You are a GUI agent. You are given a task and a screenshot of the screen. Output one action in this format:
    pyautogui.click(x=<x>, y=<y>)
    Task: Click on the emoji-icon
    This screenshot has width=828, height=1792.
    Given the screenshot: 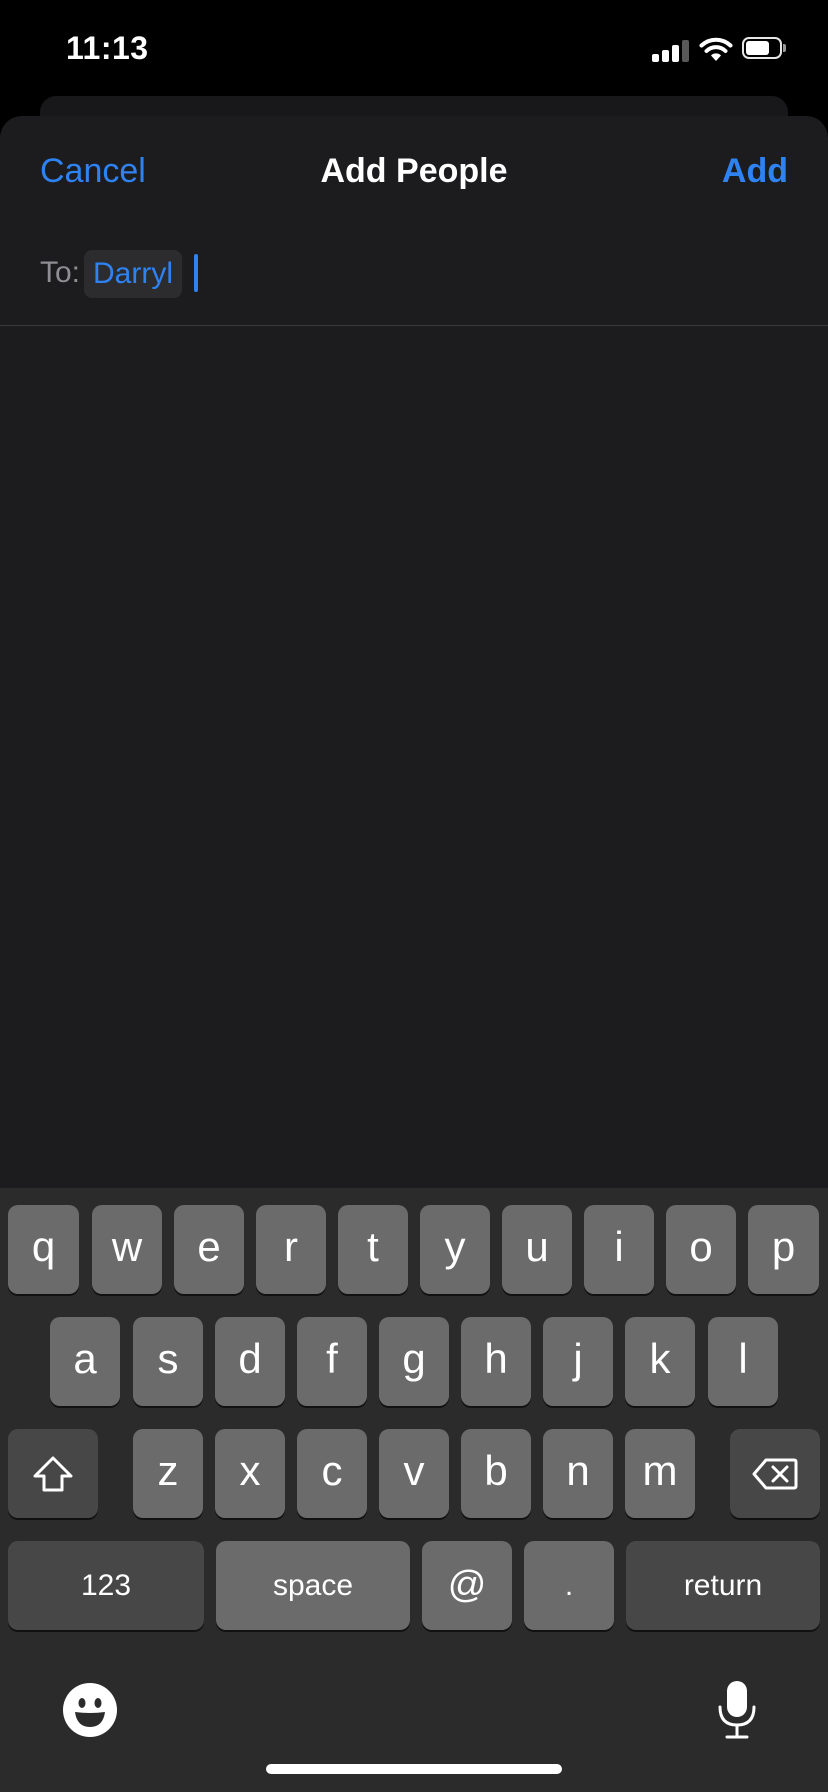 What is the action you would take?
    pyautogui.click(x=90, y=1710)
    